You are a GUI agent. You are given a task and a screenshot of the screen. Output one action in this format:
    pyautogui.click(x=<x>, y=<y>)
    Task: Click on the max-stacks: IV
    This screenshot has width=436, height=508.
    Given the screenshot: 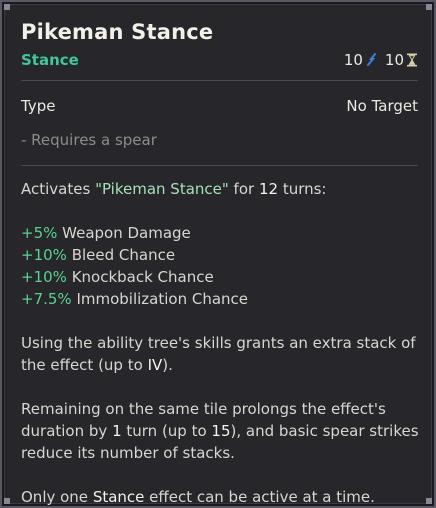 What is the action you would take?
    pyautogui.click(x=155, y=365)
    